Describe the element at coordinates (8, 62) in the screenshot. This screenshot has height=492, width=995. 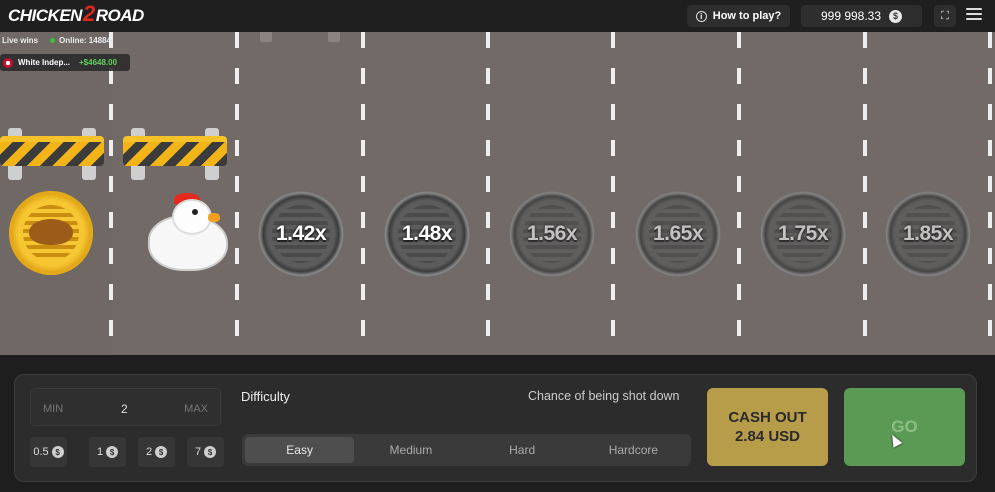
I see `player-flag-icon` at that location.